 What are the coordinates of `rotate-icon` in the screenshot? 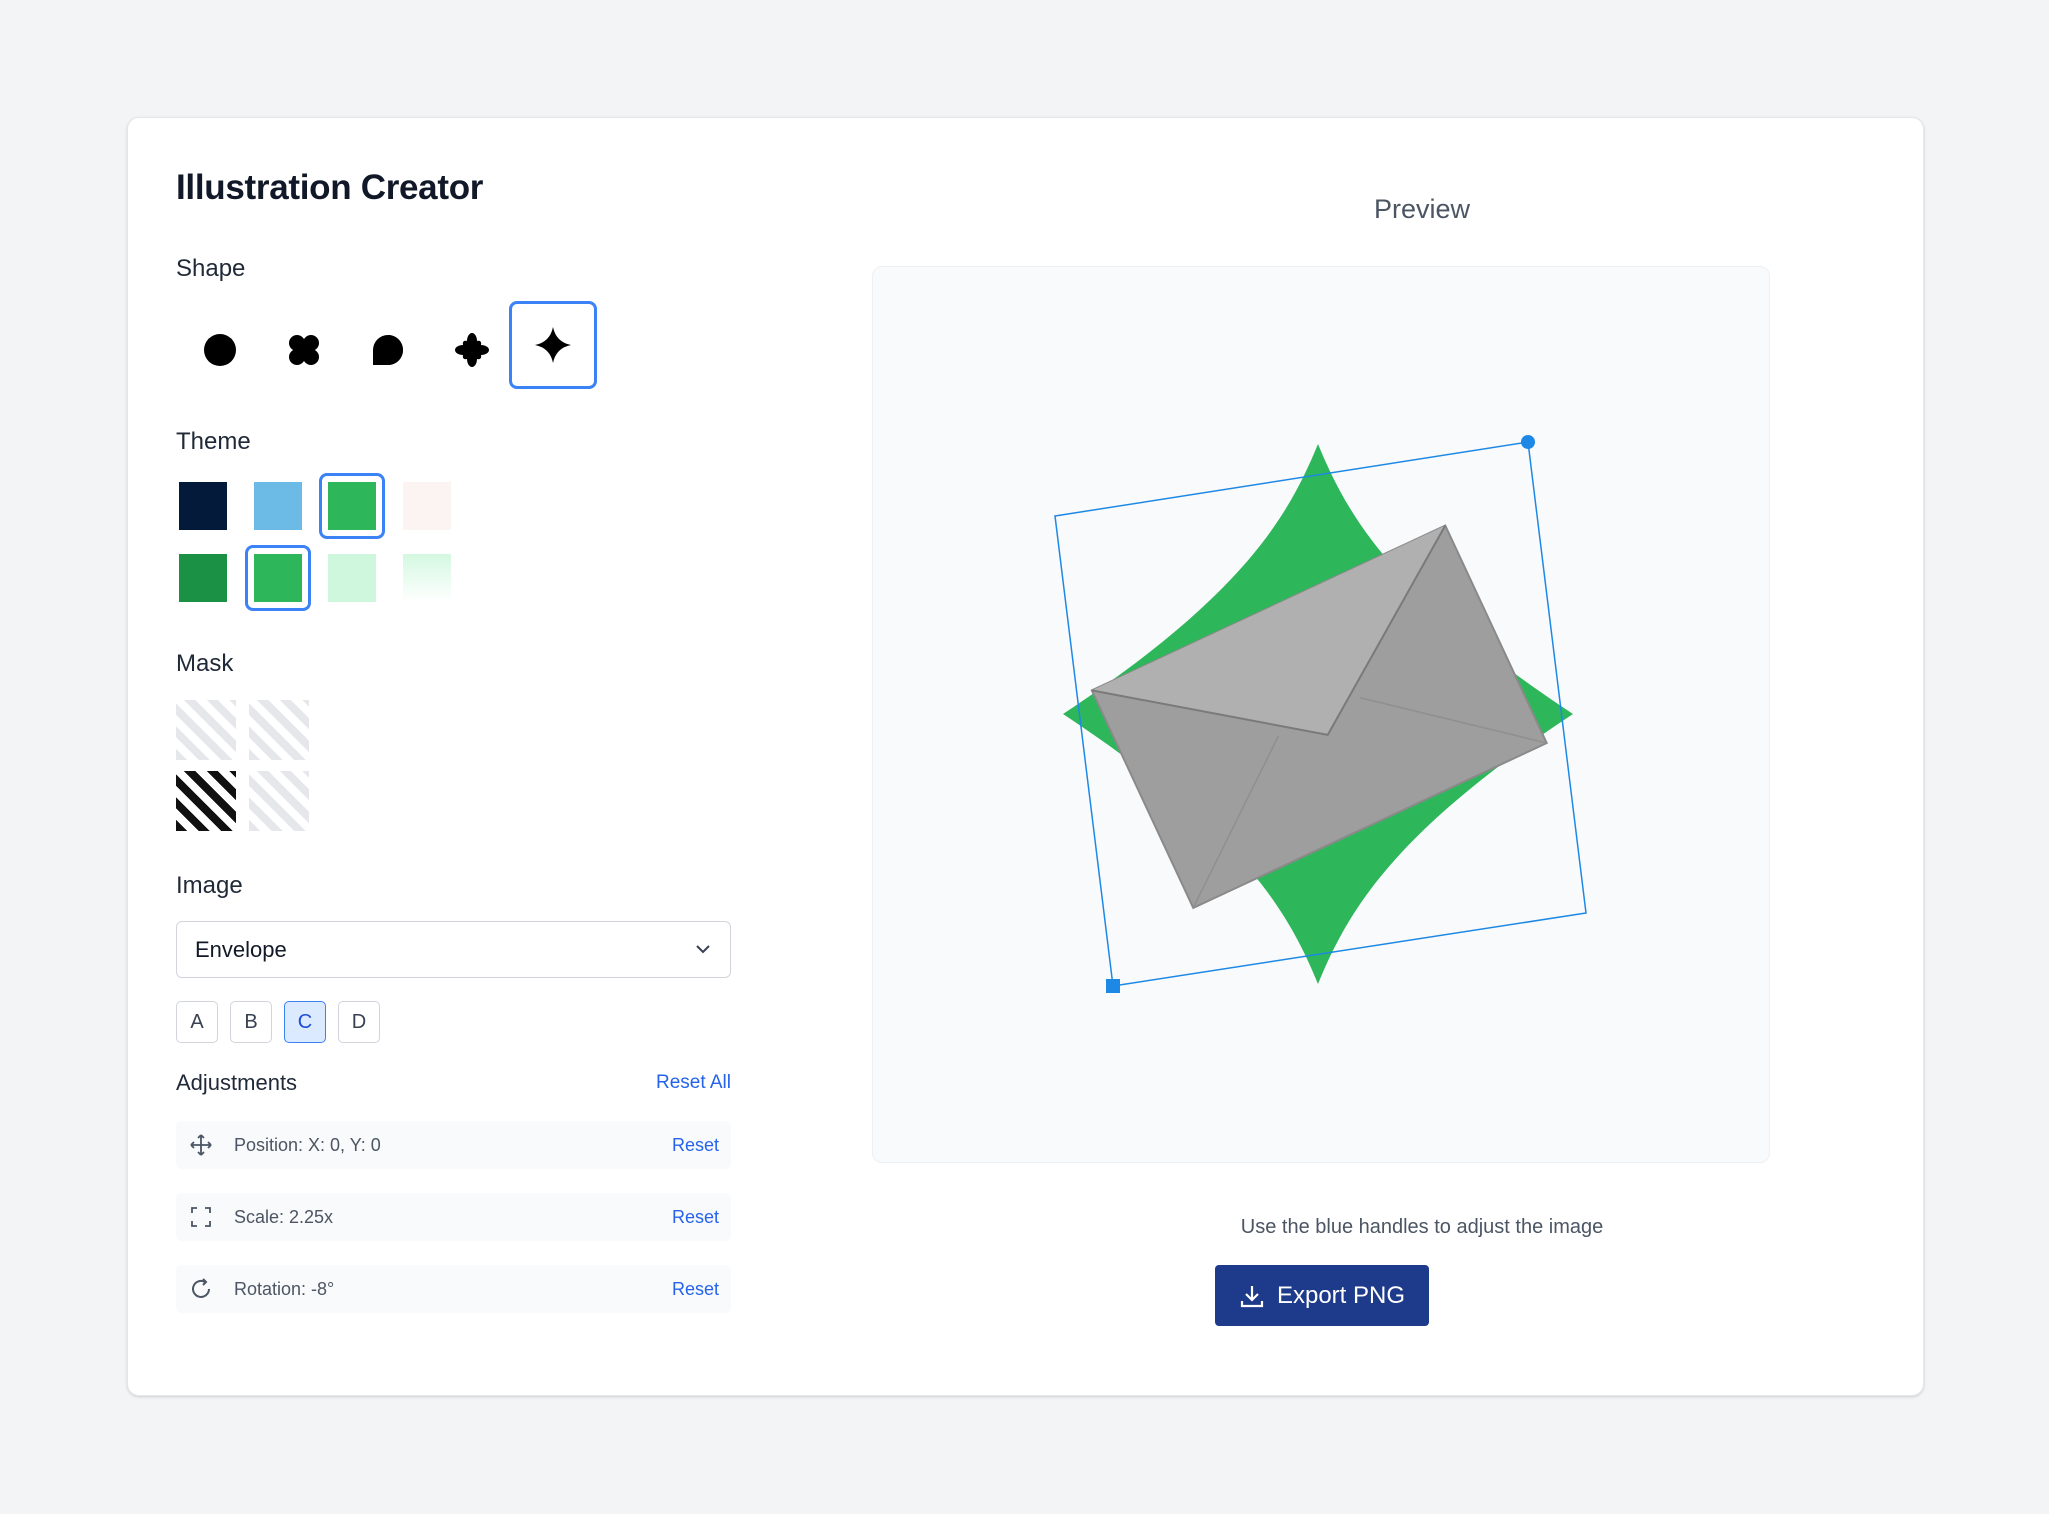 It's located at (201, 1289).